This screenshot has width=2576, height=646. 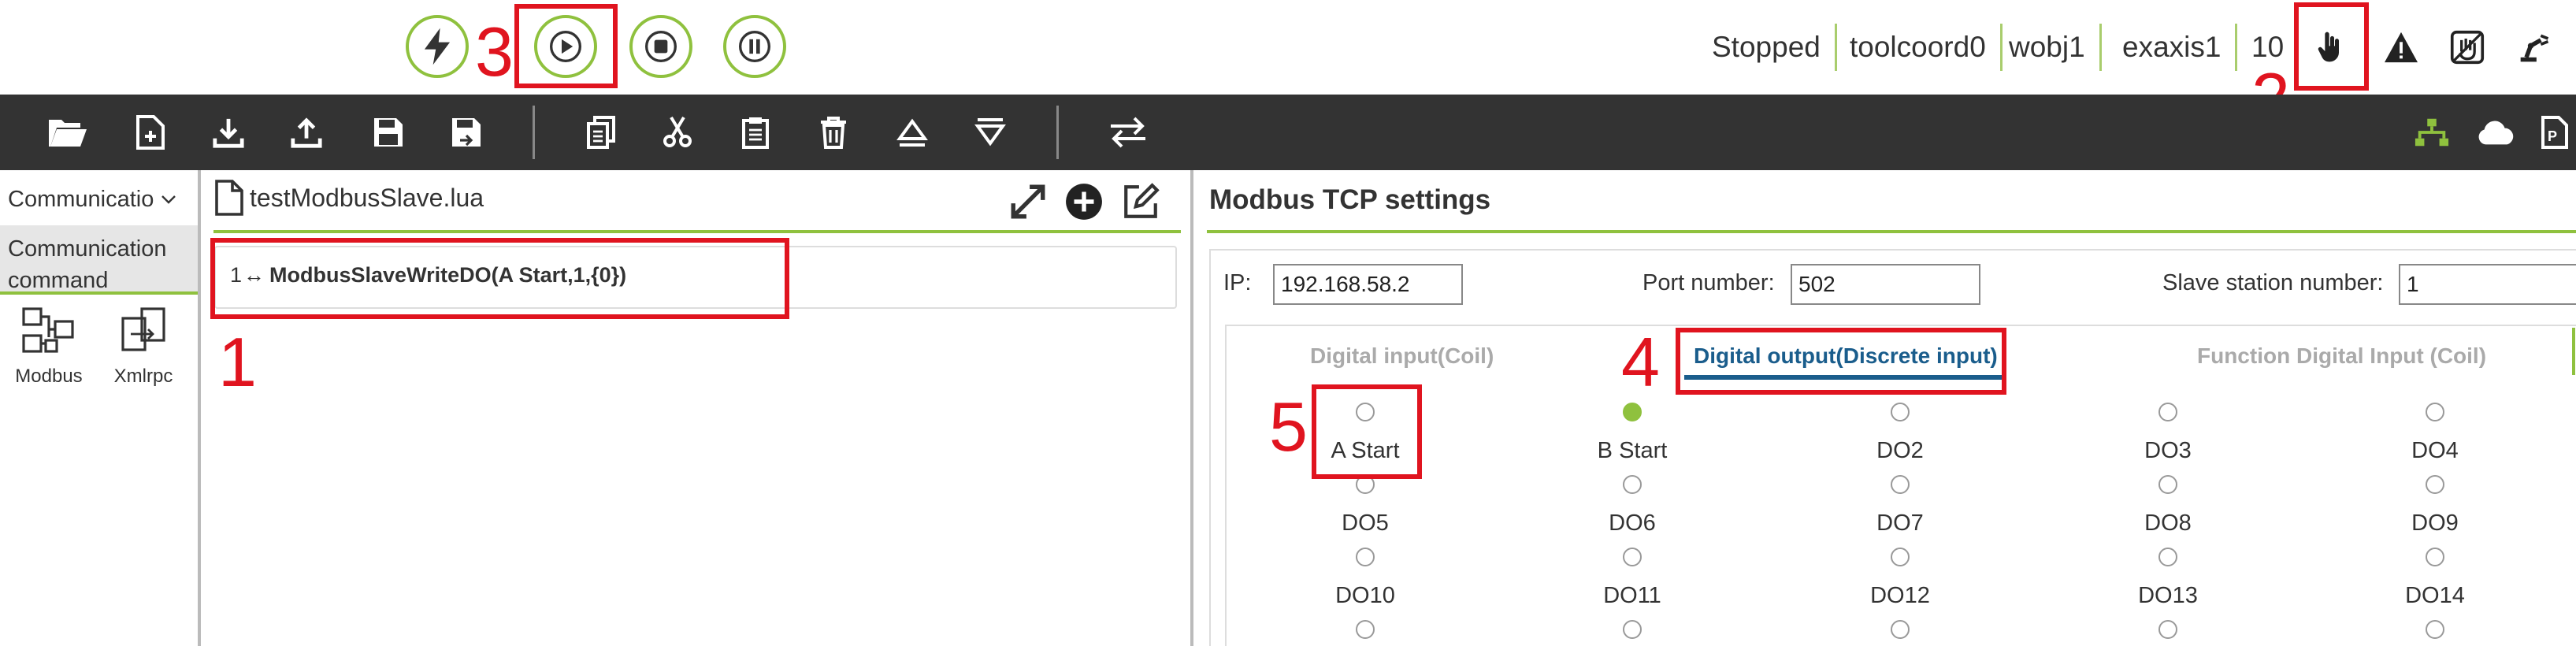 I want to click on stop-button, so click(x=660, y=46).